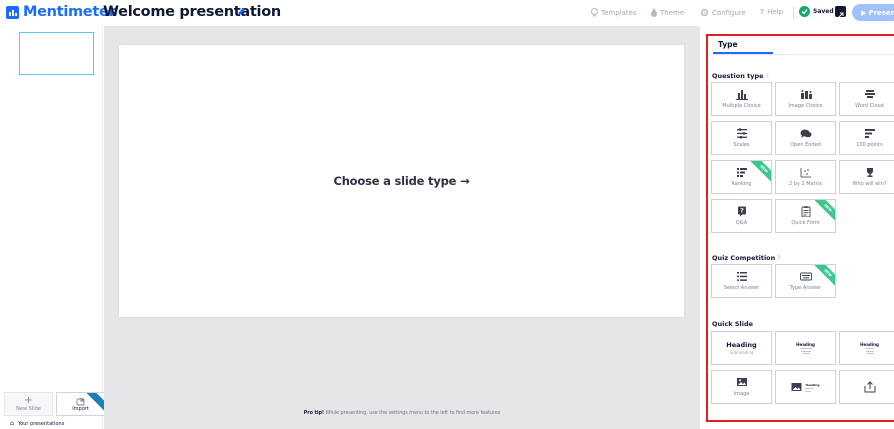 The height and width of the screenshot is (429, 894). What do you see at coordinates (741, 133) in the screenshot?
I see `scales-icon` at bounding box center [741, 133].